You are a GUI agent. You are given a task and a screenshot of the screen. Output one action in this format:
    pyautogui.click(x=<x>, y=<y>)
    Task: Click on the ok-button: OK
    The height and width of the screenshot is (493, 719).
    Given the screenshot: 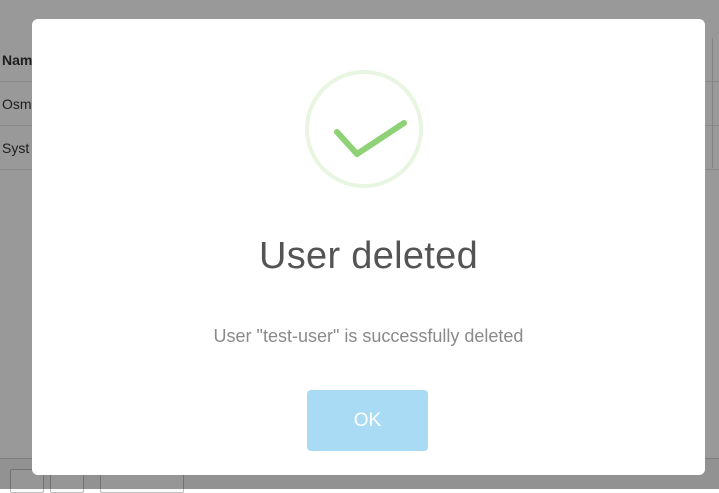 What is the action you would take?
    pyautogui.click(x=367, y=420)
    